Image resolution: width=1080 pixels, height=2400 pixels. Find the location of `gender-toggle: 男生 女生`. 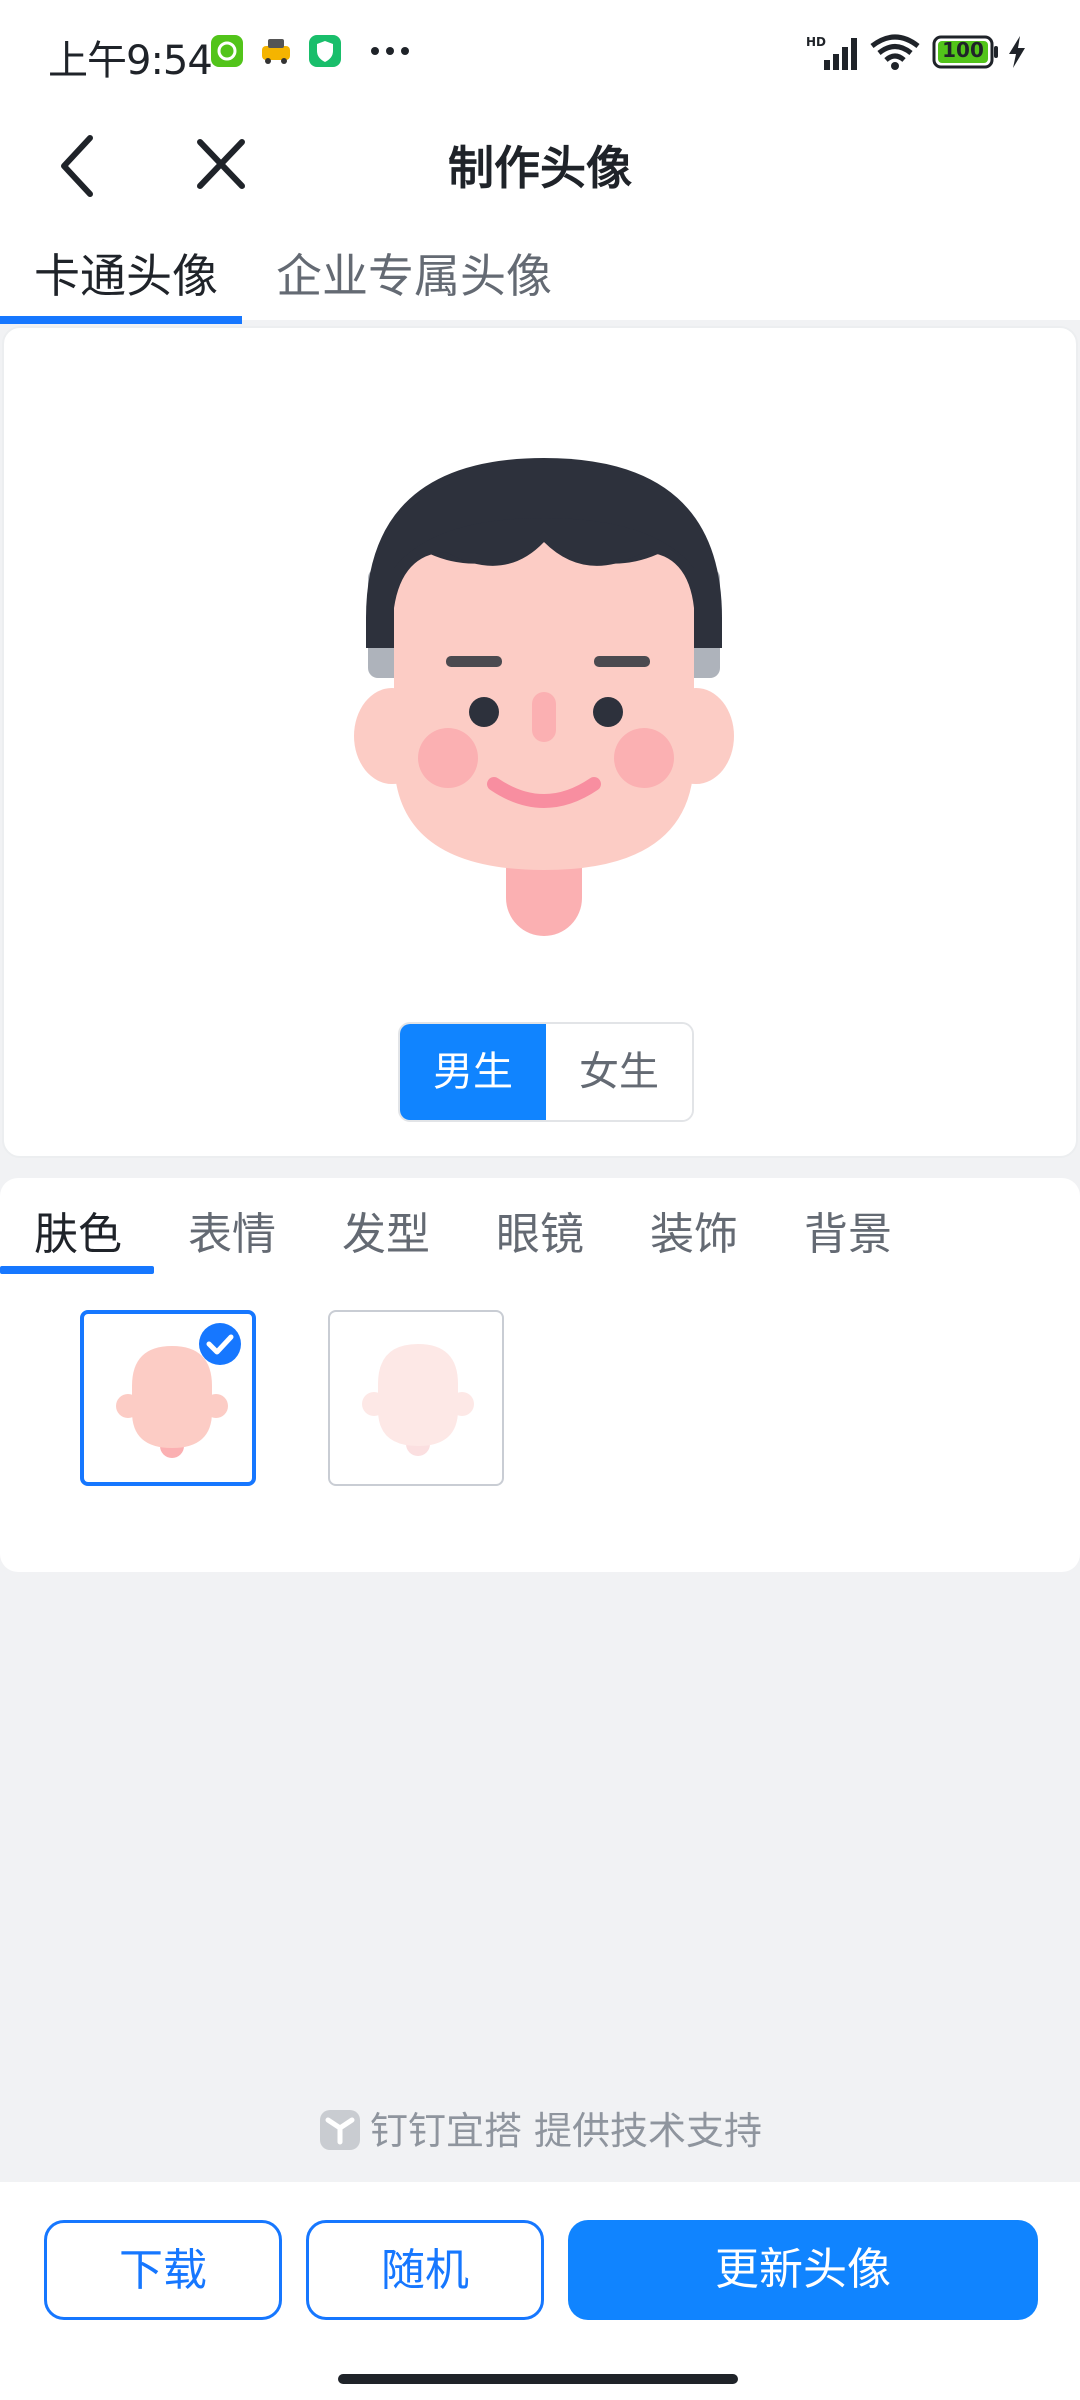

gender-toggle: 男生 女生 is located at coordinates (546, 1072).